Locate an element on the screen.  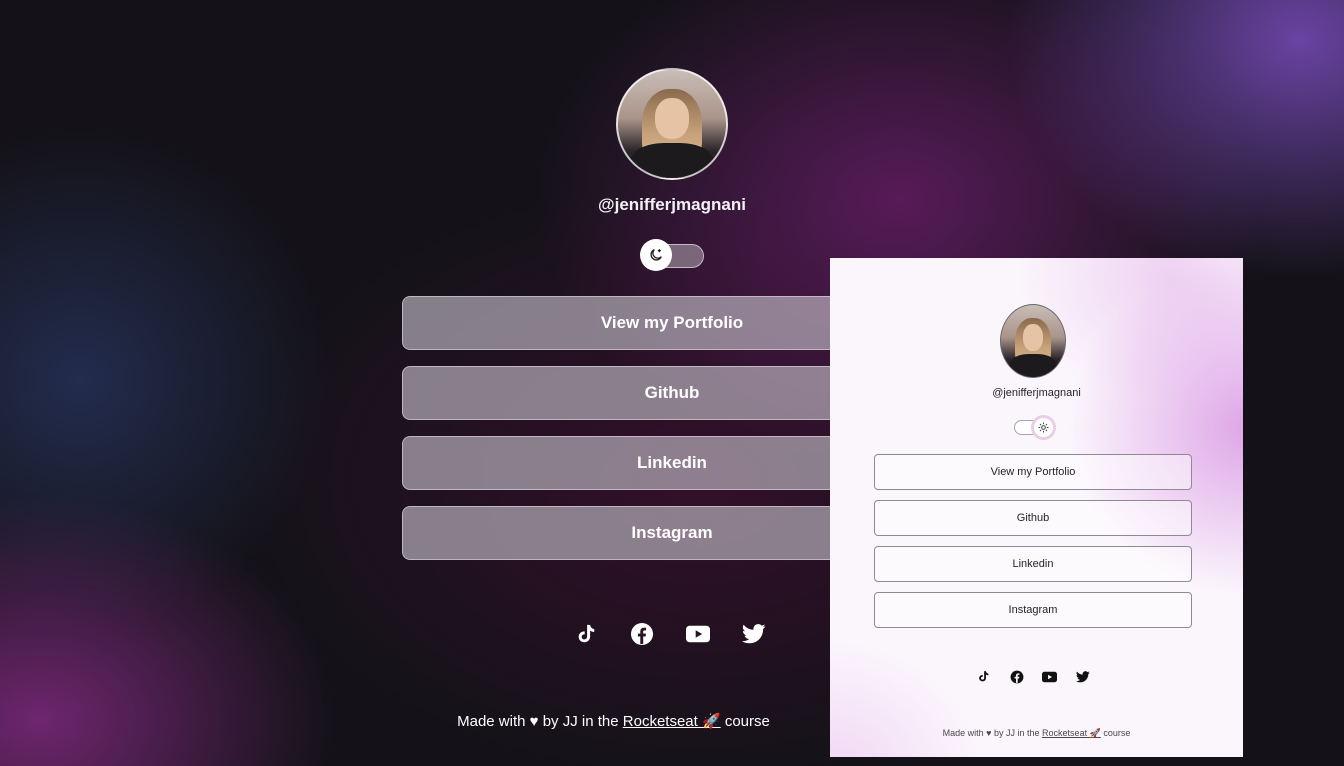
github-link-button: Github is located at coordinates (1033, 518).